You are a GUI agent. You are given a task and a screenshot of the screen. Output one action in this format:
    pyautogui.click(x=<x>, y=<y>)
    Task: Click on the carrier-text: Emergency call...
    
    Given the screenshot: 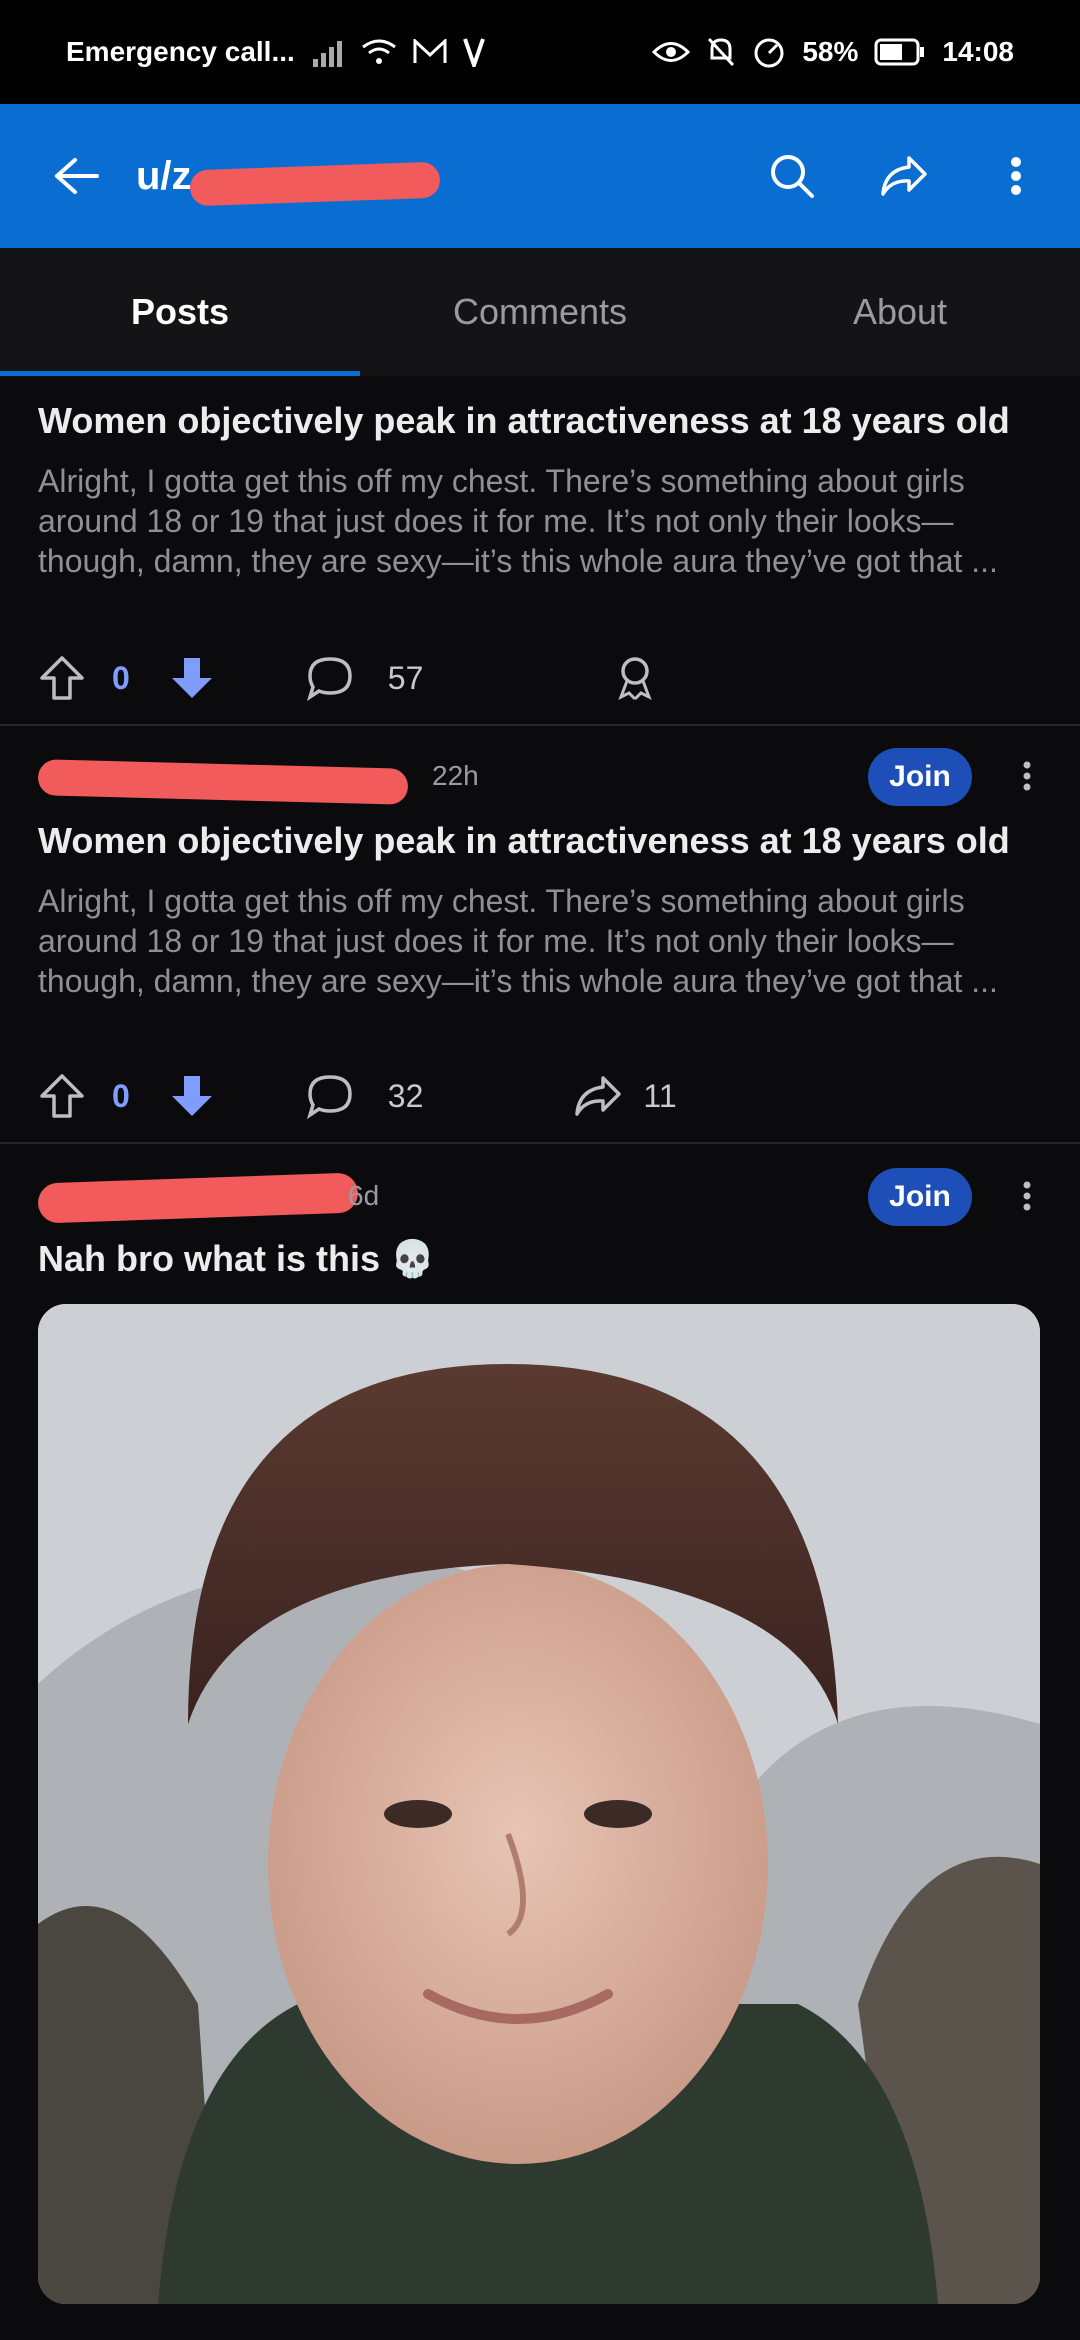 What is the action you would take?
    pyautogui.click(x=180, y=51)
    